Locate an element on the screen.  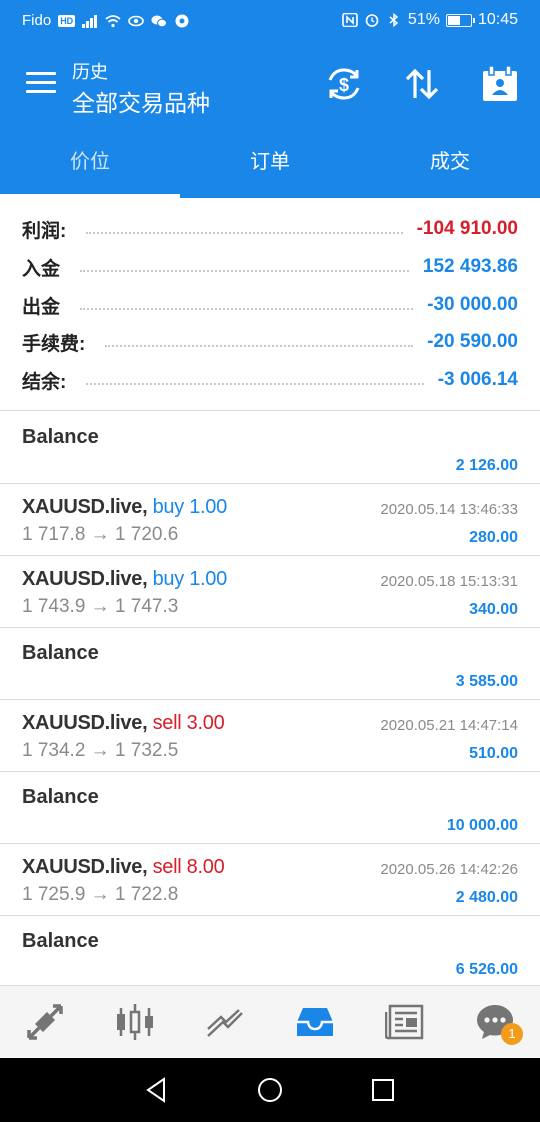
clock: 10:45 is located at coordinates (497, 19).